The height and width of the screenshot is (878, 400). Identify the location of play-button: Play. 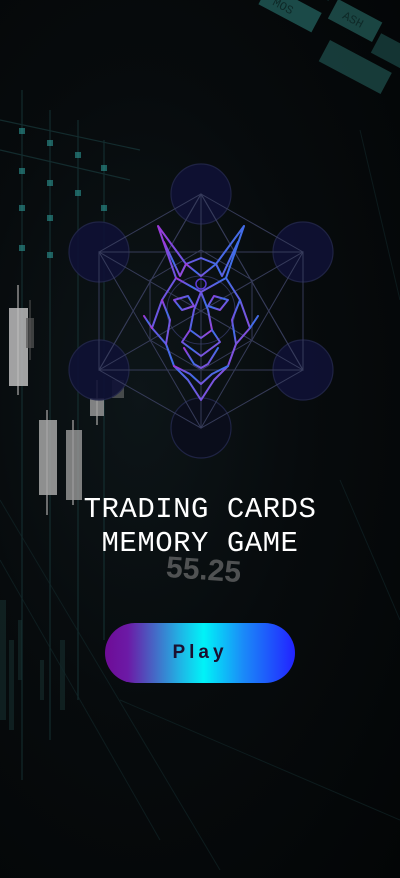
(200, 653).